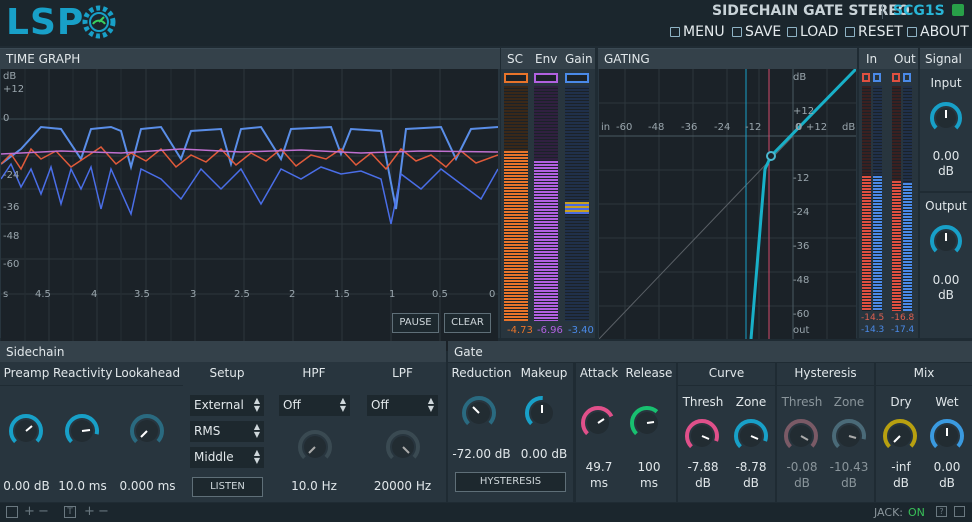 Image resolution: width=972 pixels, height=522 pixels. I want to click on curve-zone-knob, so click(751, 437).